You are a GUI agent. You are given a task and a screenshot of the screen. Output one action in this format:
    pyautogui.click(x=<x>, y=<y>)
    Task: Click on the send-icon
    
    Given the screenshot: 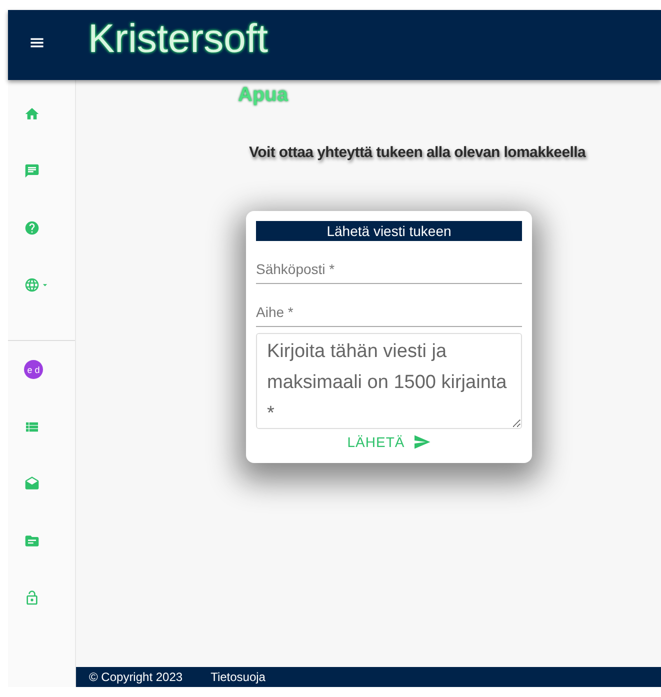 What is the action you would take?
    pyautogui.click(x=421, y=442)
    